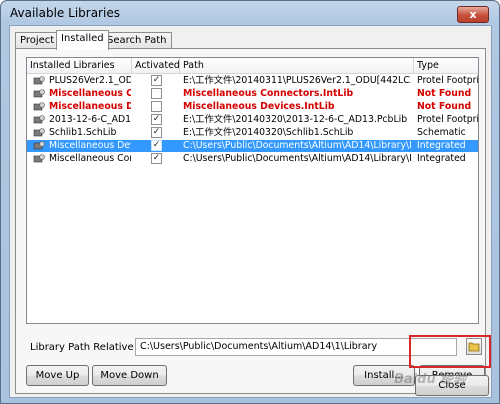  I want to click on library-path: Miscellaneous Devices.IntLib, so click(259, 106).